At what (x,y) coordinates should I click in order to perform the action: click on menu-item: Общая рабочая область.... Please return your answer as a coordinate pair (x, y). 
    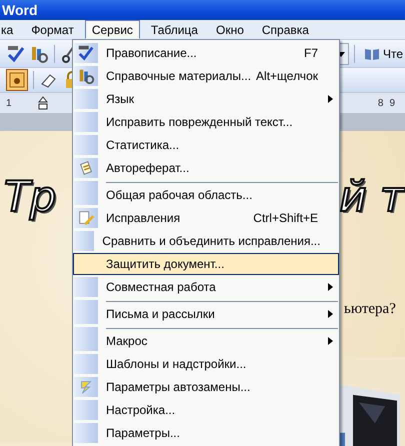
    Looking at the image, I should click on (206, 193).